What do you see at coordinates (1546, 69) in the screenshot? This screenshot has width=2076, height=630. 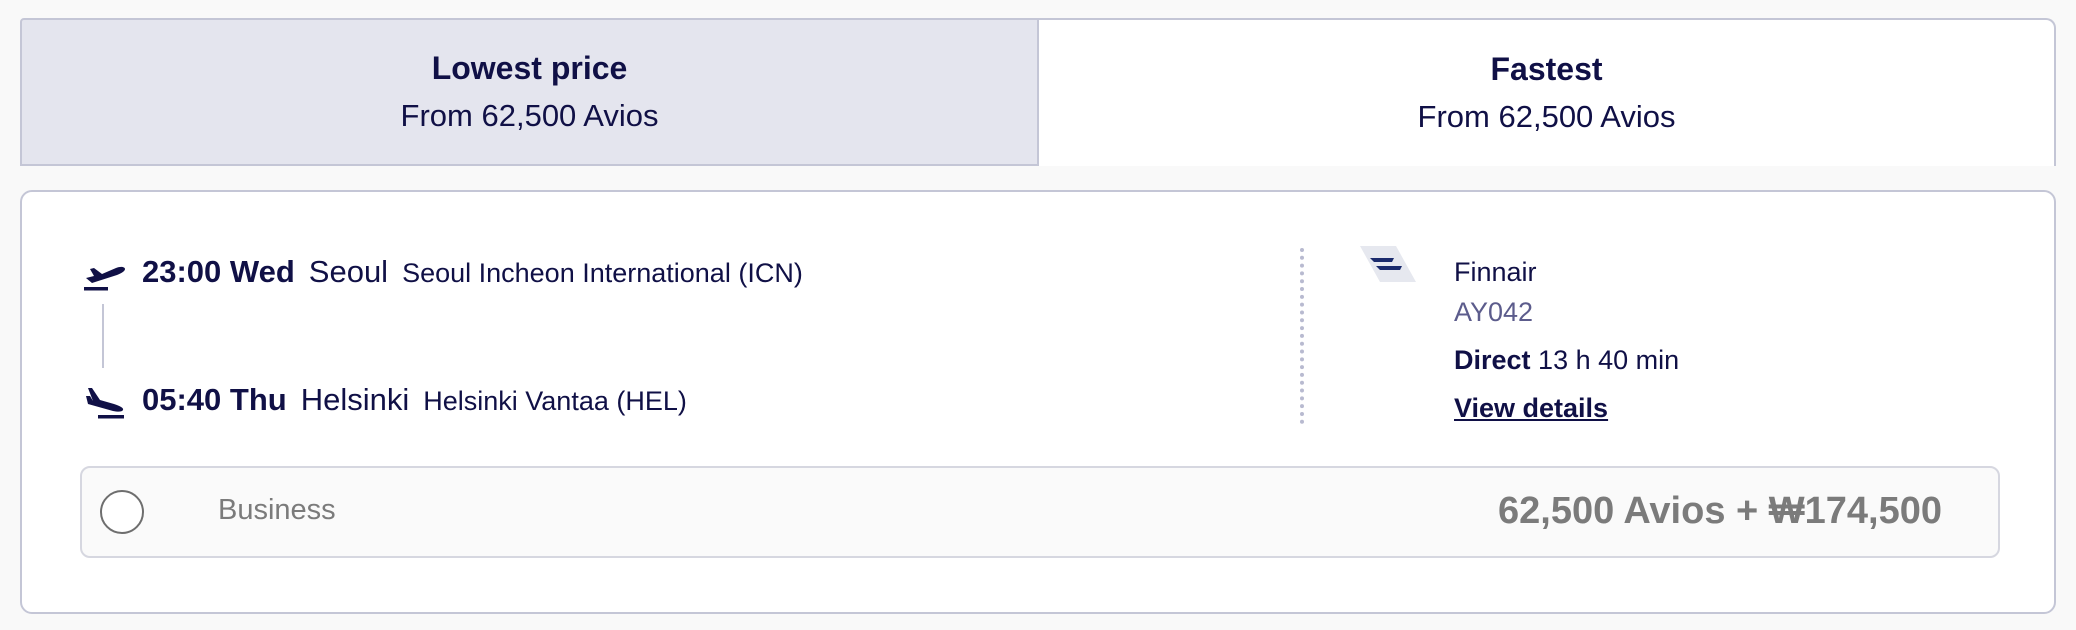 I see `tab-fastest-title: Fastest` at bounding box center [1546, 69].